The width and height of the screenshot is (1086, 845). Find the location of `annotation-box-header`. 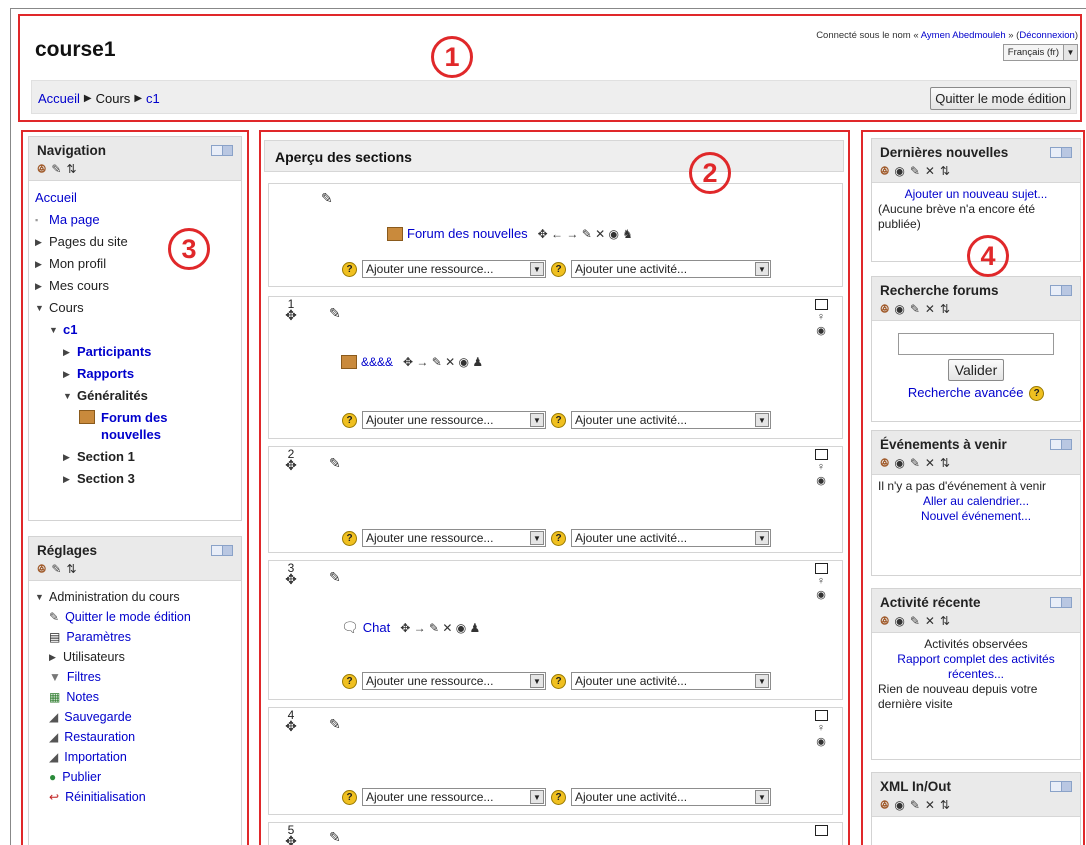

annotation-box-header is located at coordinates (550, 68).